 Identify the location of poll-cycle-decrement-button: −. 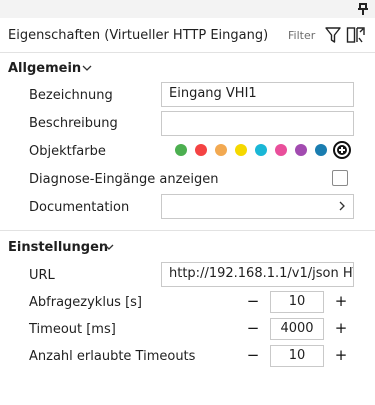
(253, 301).